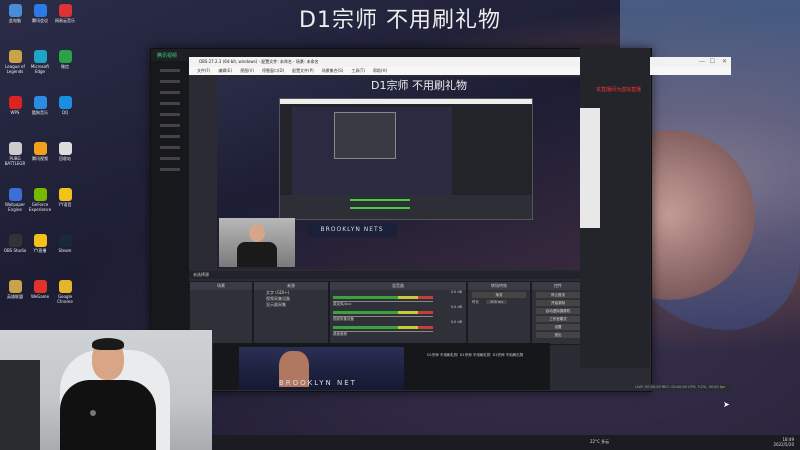  Describe the element at coordinates (318, 383) in the screenshot. I see `video-banner: BROOKLYN NET` at that location.